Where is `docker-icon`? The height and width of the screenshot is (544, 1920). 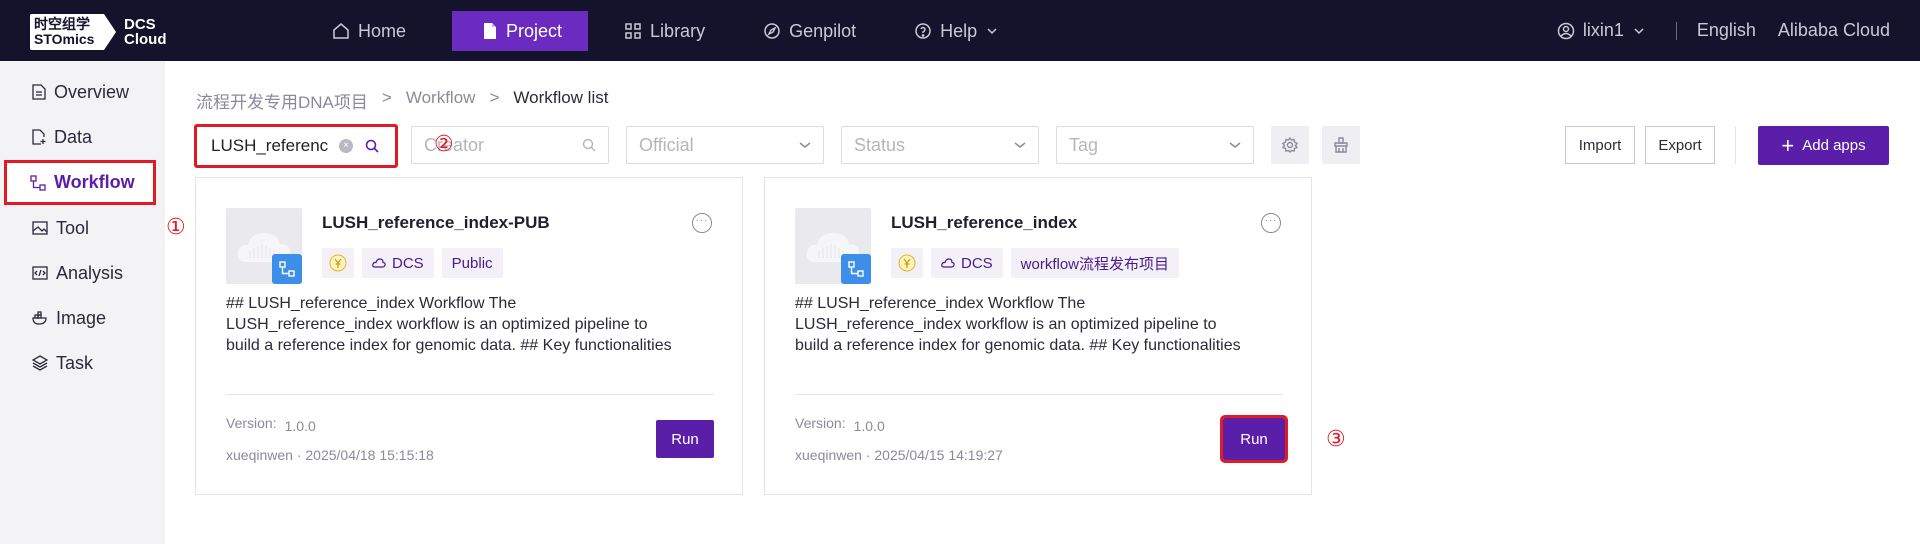 docker-icon is located at coordinates (39, 318).